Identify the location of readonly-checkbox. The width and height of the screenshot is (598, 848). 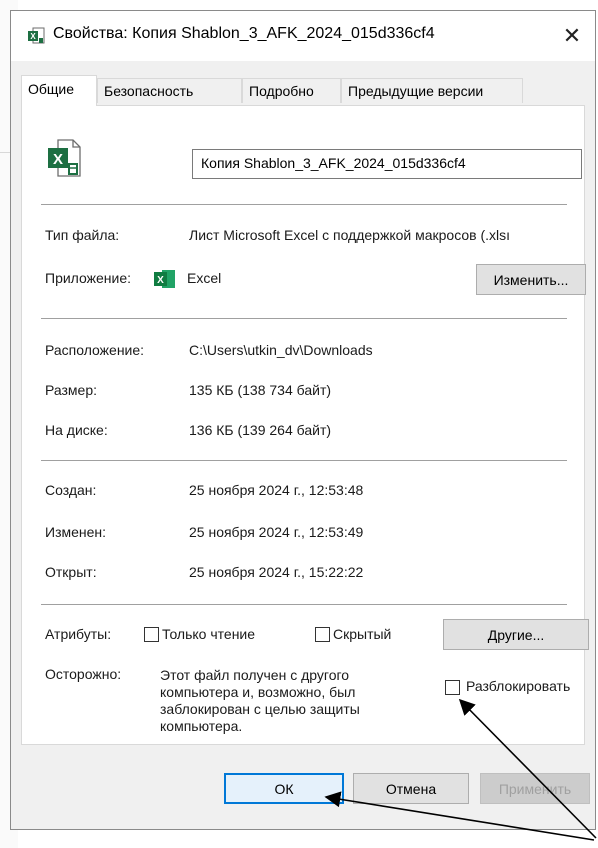
(151, 634).